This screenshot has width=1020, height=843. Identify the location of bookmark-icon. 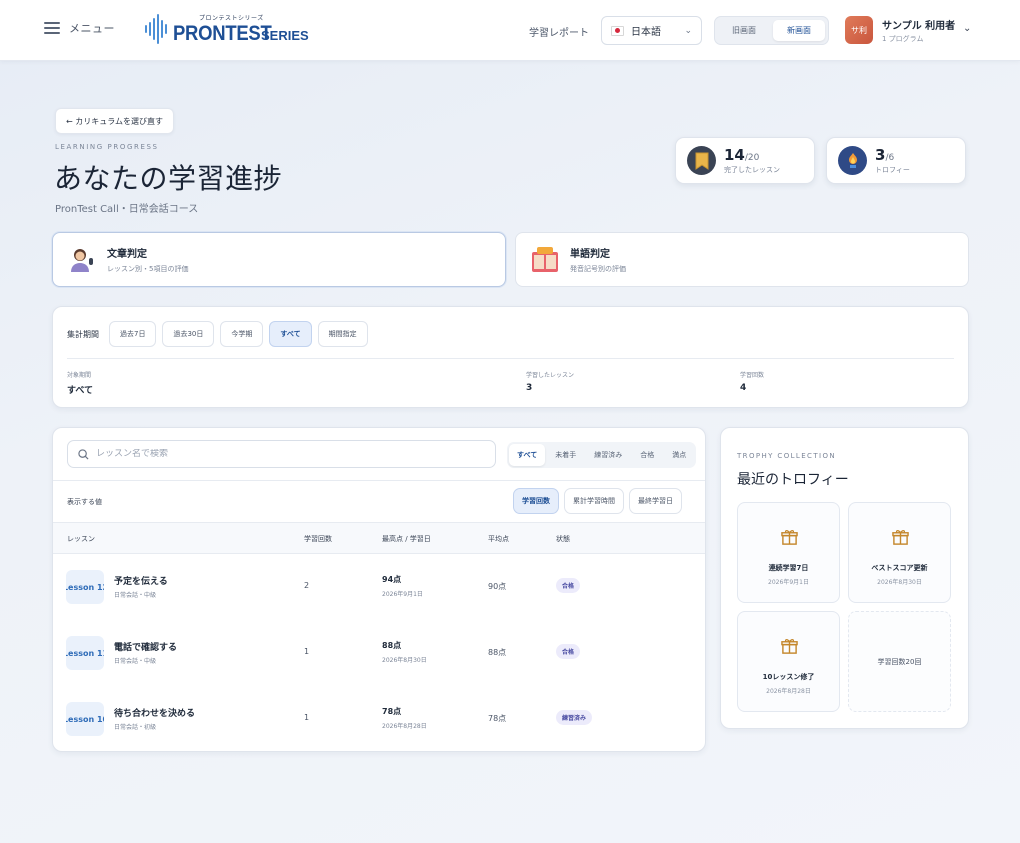
(701, 160).